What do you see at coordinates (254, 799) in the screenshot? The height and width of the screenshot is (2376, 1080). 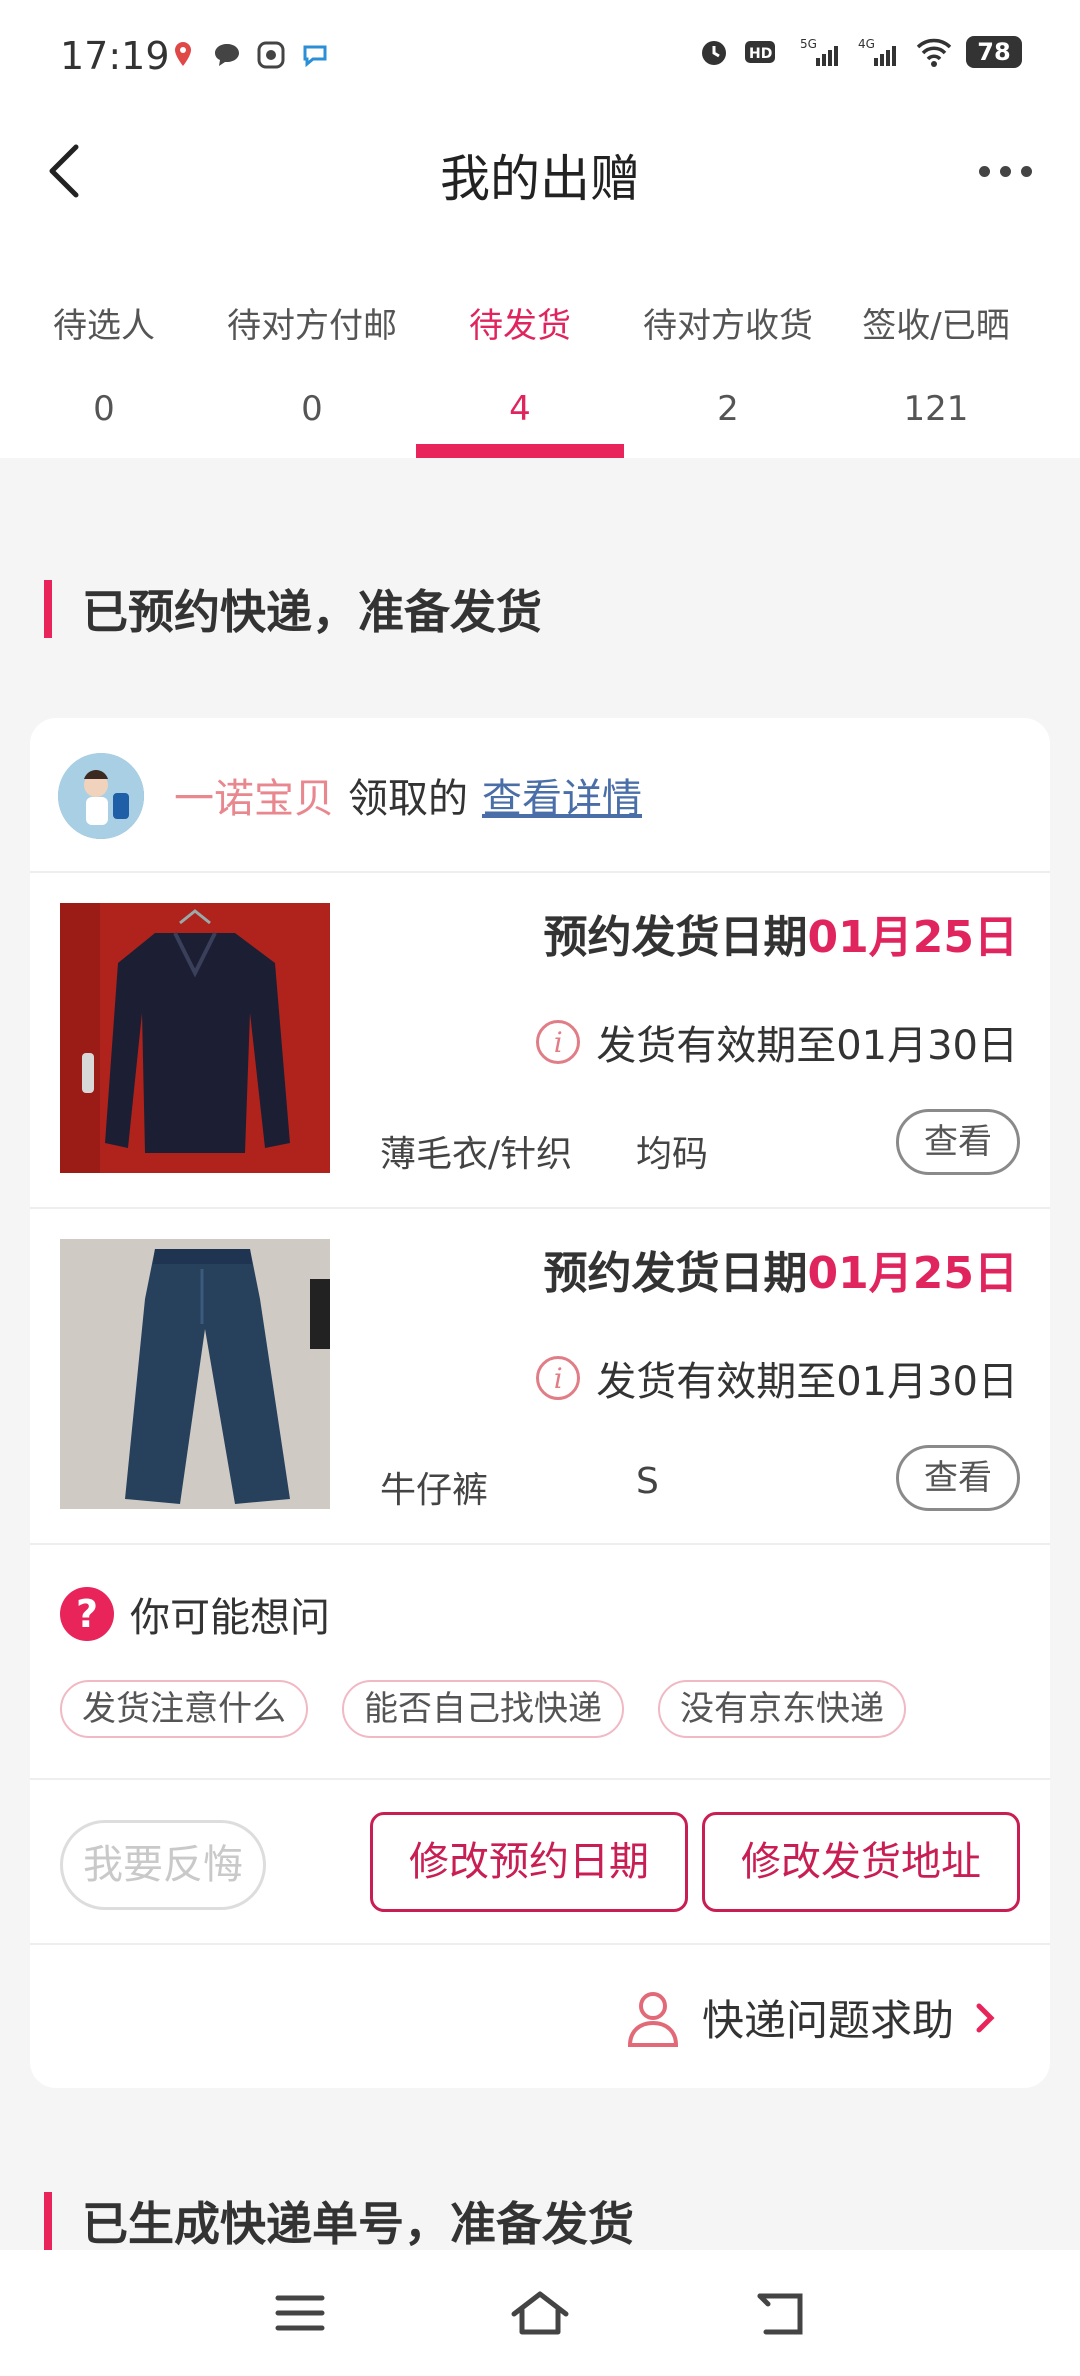 I see `receiver-name: 一诺宝贝` at bounding box center [254, 799].